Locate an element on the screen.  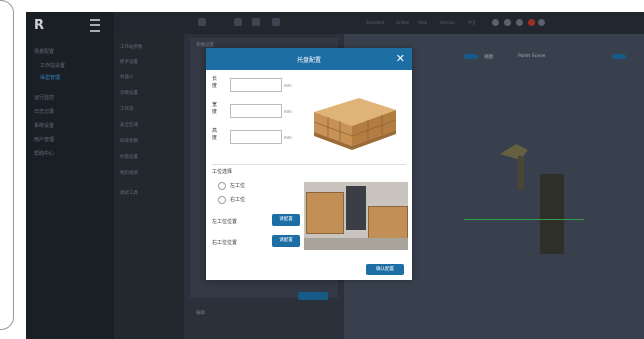
dialog-title: 托盘配置 is located at coordinates (308, 60).